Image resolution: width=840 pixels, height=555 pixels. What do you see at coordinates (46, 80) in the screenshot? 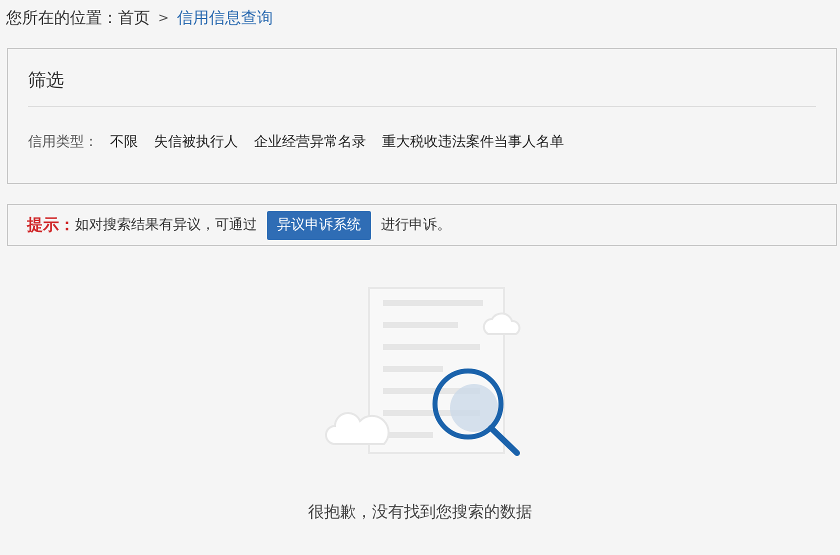
I see `filter-title: 筛选` at bounding box center [46, 80].